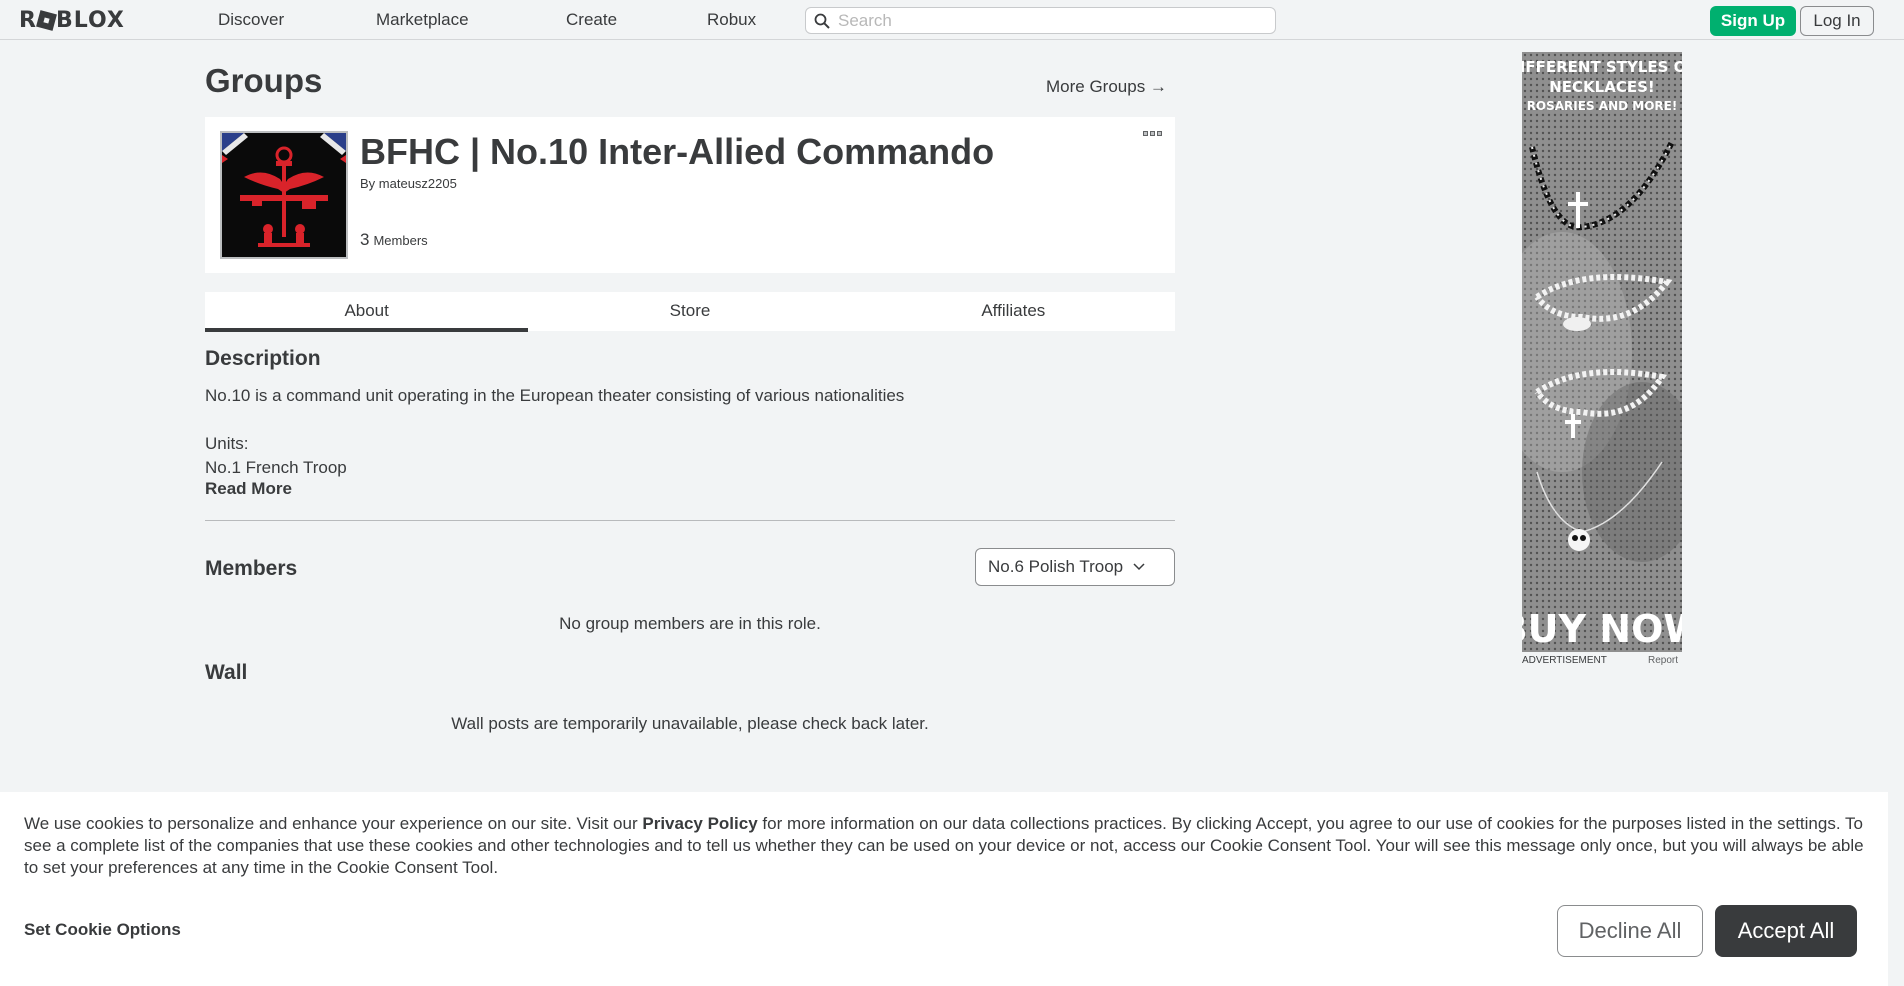  I want to click on more-groups-link: More Groups →, so click(1106, 87).